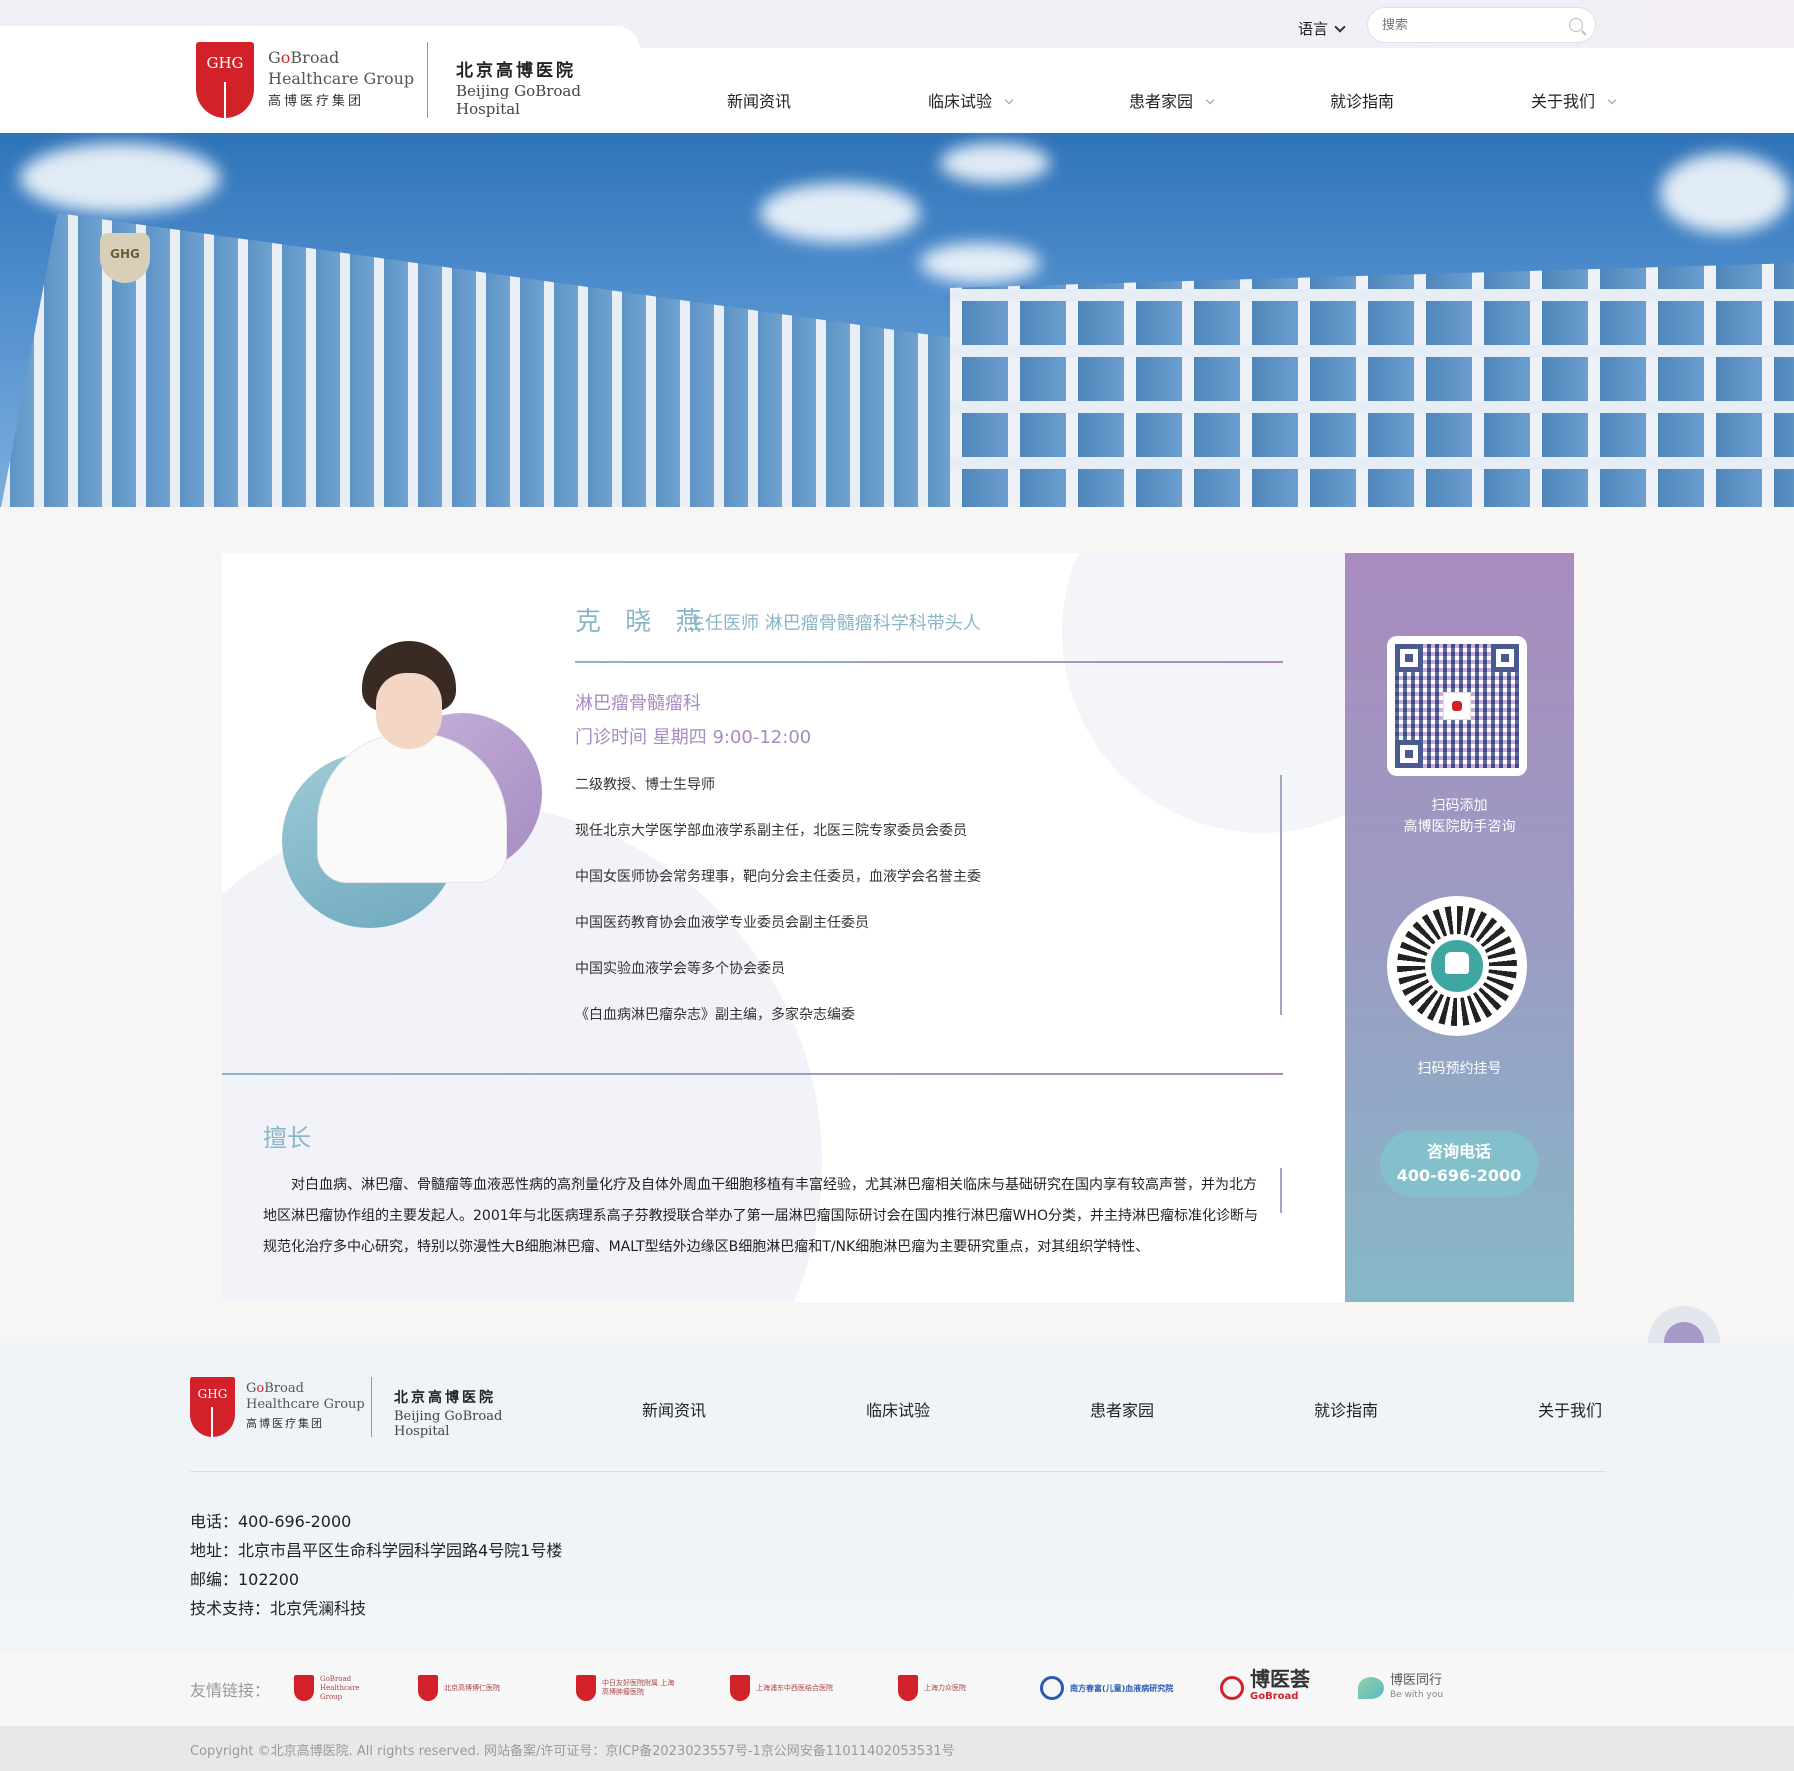  I want to click on partner-round-logo-icon, so click(1052, 1688).